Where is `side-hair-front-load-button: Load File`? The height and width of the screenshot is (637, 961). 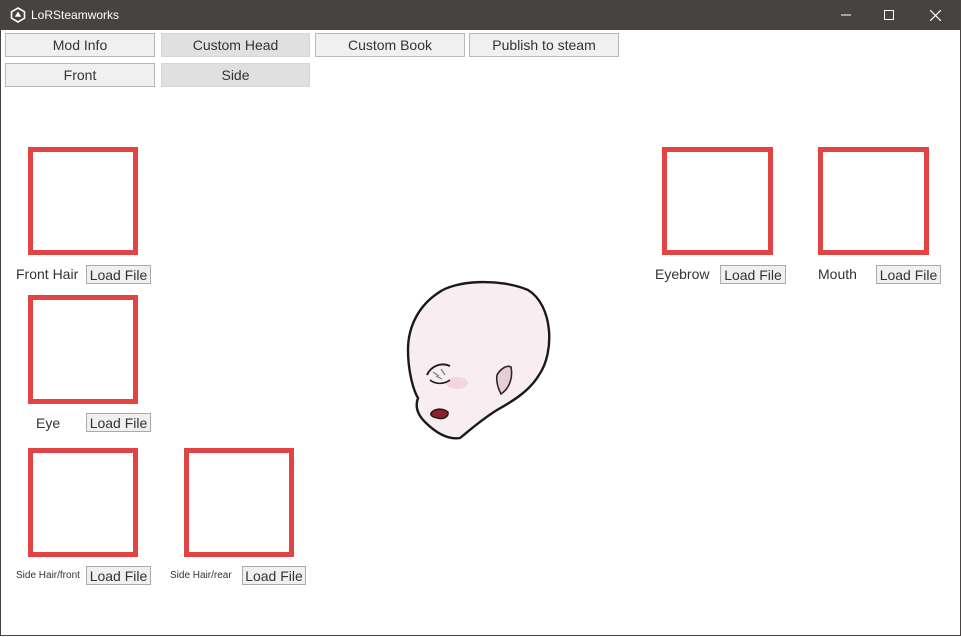
side-hair-front-load-button: Load File is located at coordinates (118, 575).